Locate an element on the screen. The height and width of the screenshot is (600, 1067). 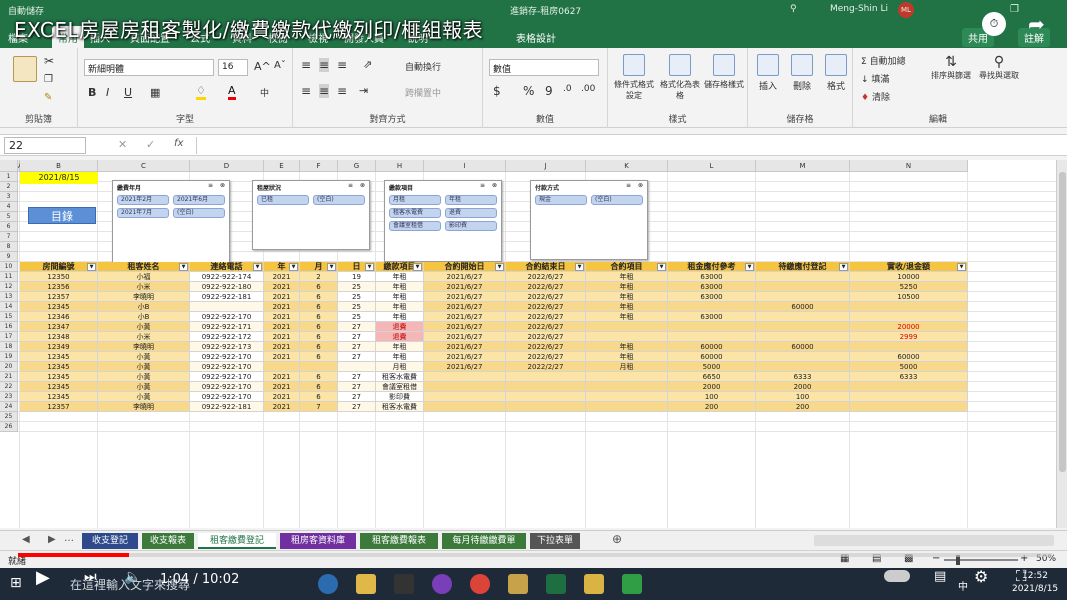
table-cell: 0922-922-181 is located at coordinates (227, 407).